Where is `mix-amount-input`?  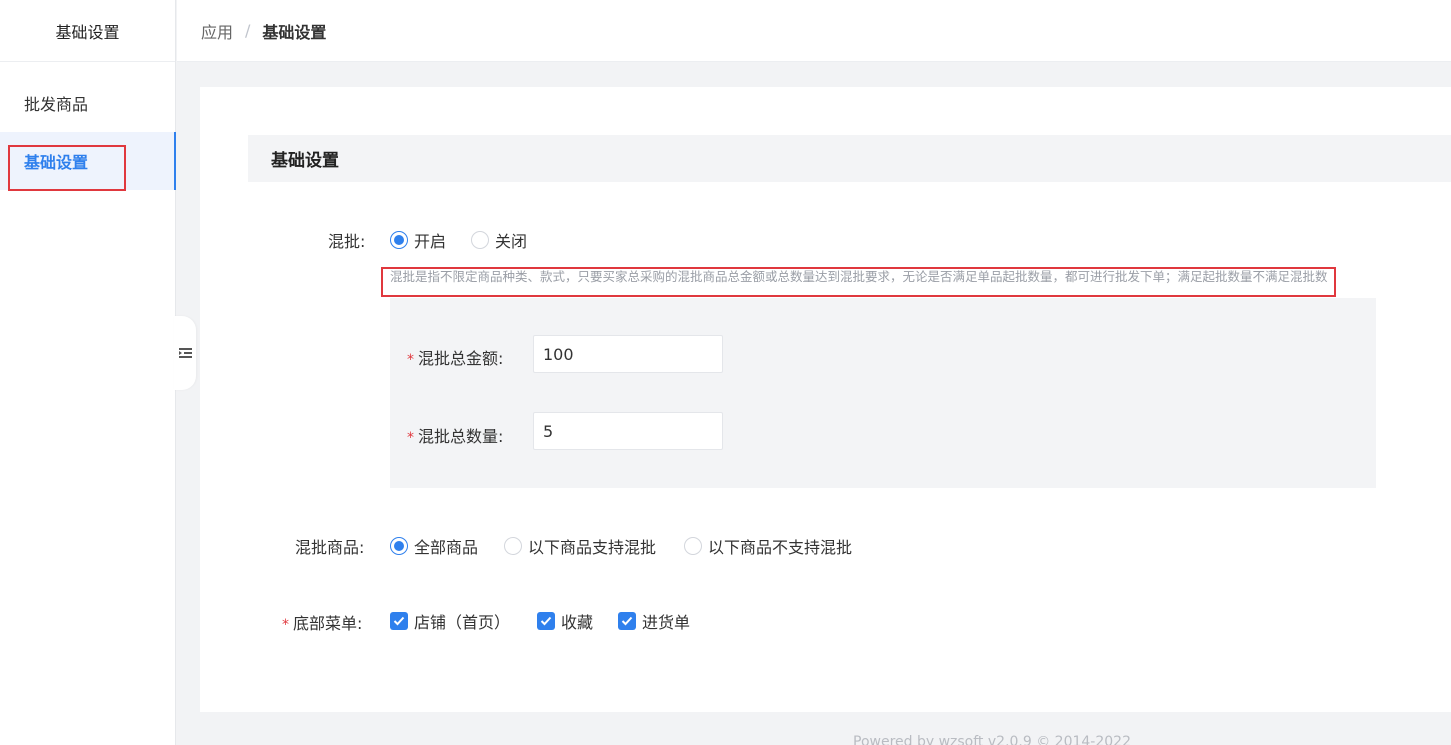
mix-amount-input is located at coordinates (628, 354).